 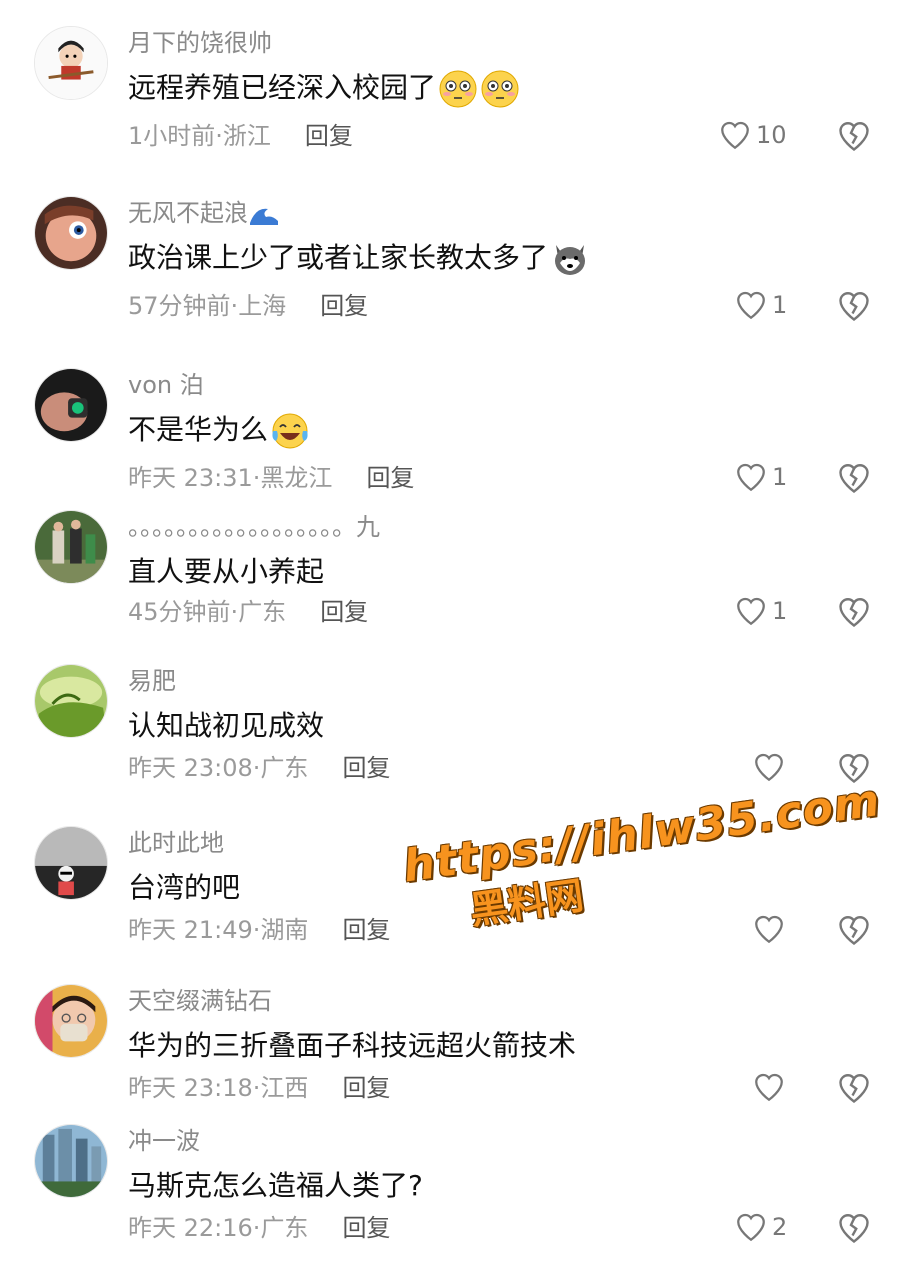 What do you see at coordinates (246, 136) in the screenshot?
I see `comment-location: 浙江` at bounding box center [246, 136].